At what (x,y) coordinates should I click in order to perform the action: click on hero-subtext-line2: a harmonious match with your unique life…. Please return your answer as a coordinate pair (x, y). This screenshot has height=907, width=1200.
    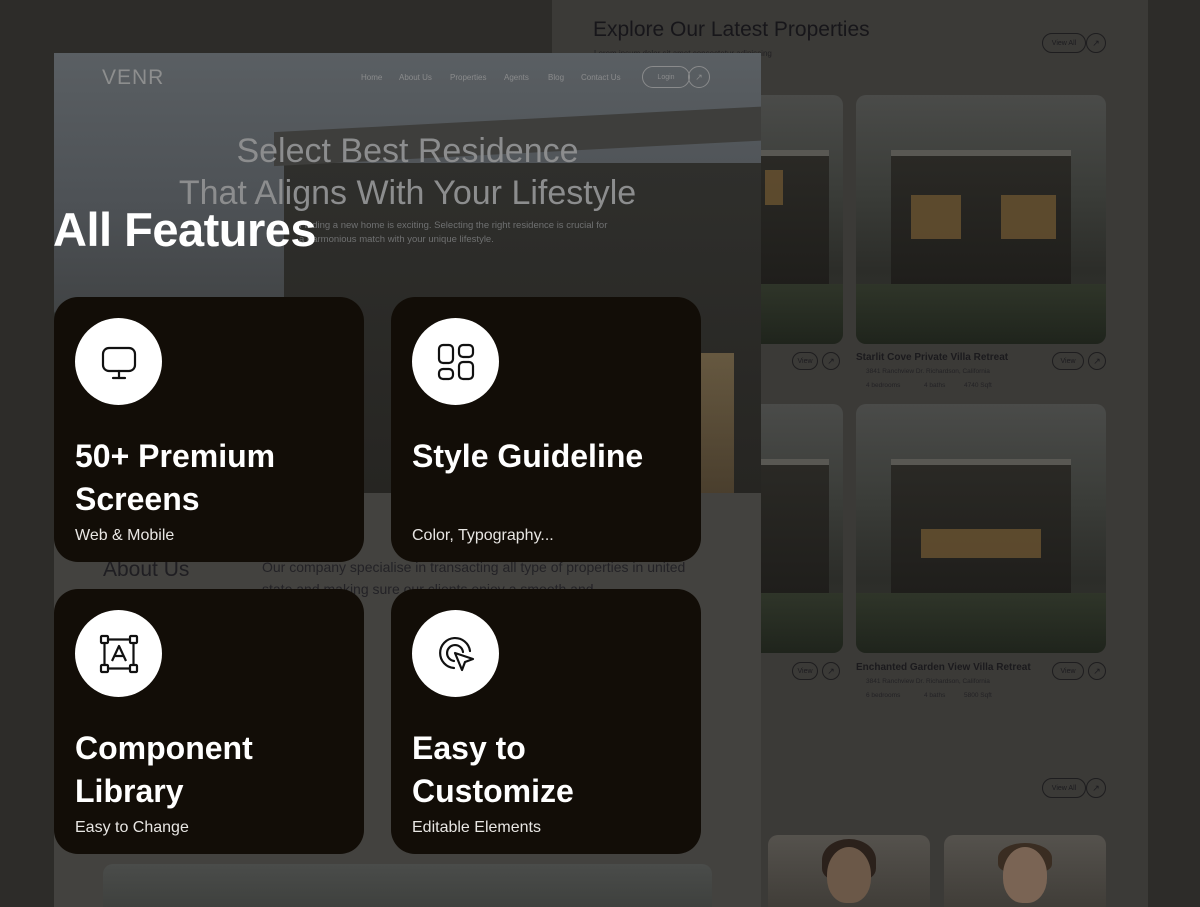
    Looking at the image, I should click on (396, 239).